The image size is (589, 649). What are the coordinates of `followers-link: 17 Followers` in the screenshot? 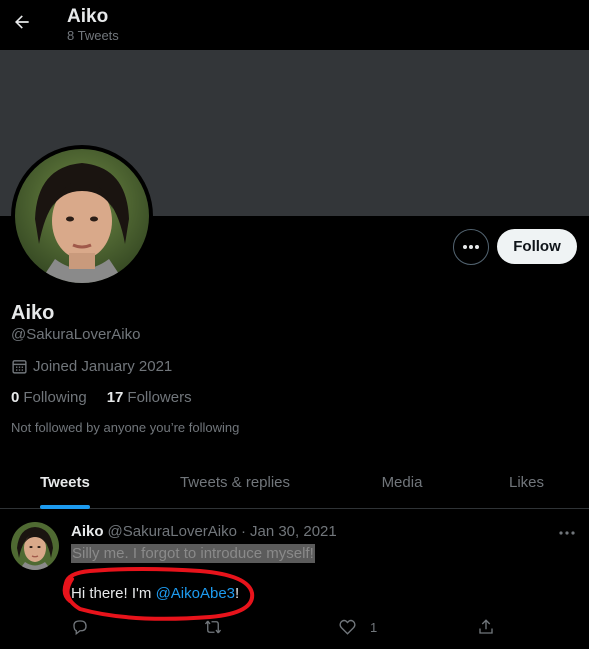 It's located at (149, 397).